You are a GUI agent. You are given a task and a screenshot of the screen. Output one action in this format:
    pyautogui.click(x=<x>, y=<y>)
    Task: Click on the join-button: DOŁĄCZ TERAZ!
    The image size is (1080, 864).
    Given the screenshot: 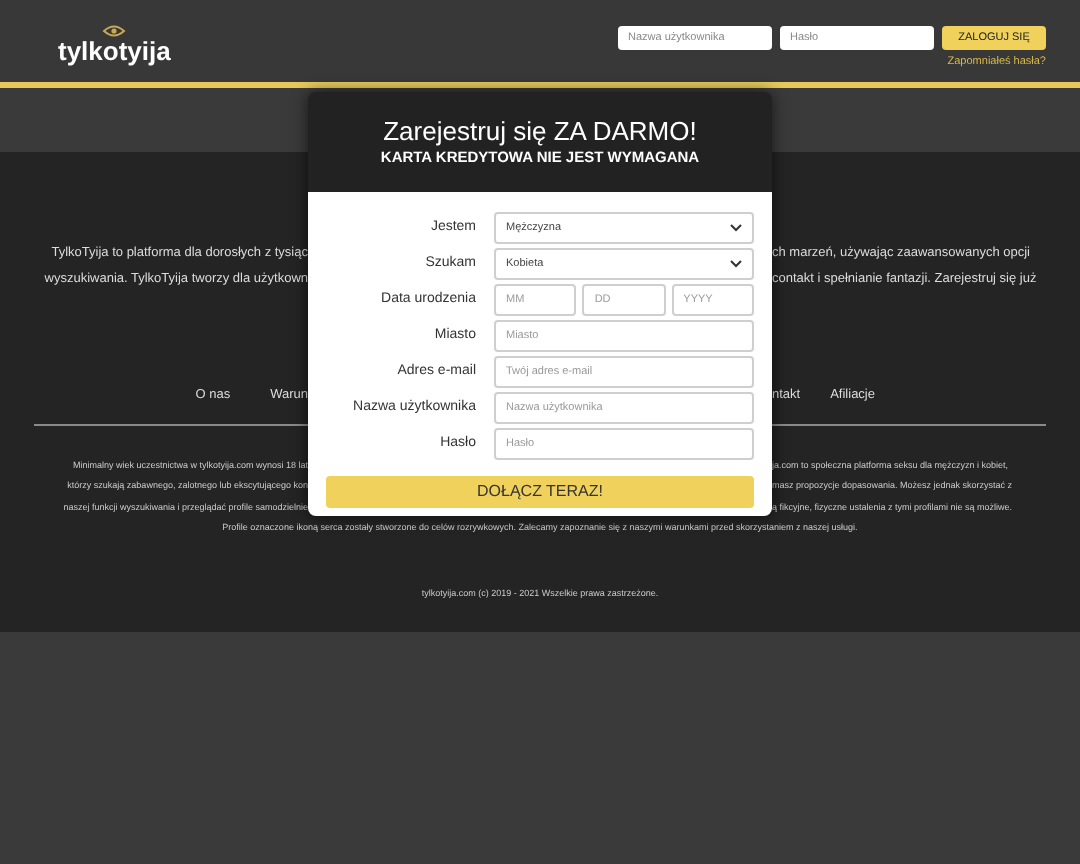 What is the action you would take?
    pyautogui.click(x=540, y=492)
    